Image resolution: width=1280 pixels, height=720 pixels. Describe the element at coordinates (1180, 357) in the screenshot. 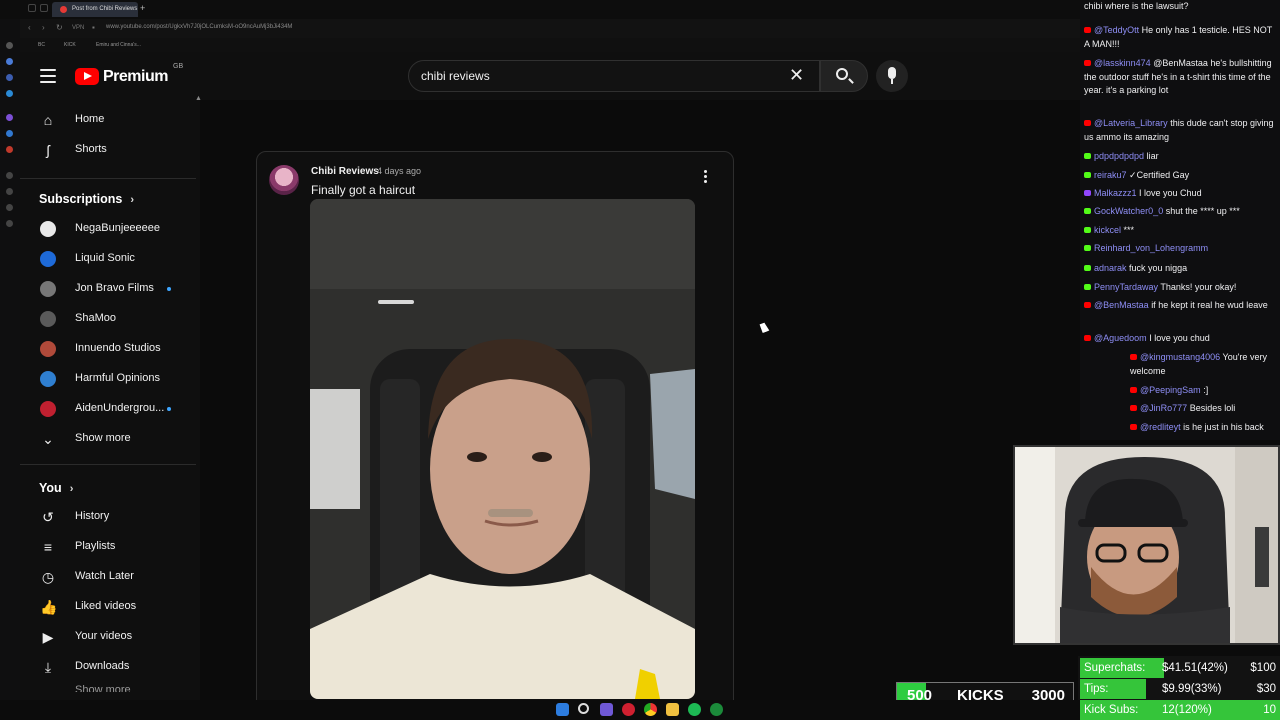

I see `chat-username: @kingmustang4006` at that location.